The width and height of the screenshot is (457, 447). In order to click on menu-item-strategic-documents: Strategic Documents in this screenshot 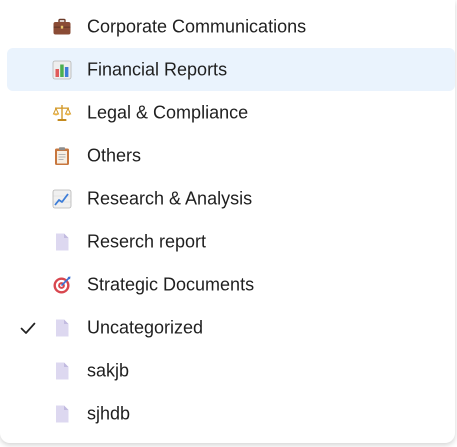, I will do `click(231, 284)`.